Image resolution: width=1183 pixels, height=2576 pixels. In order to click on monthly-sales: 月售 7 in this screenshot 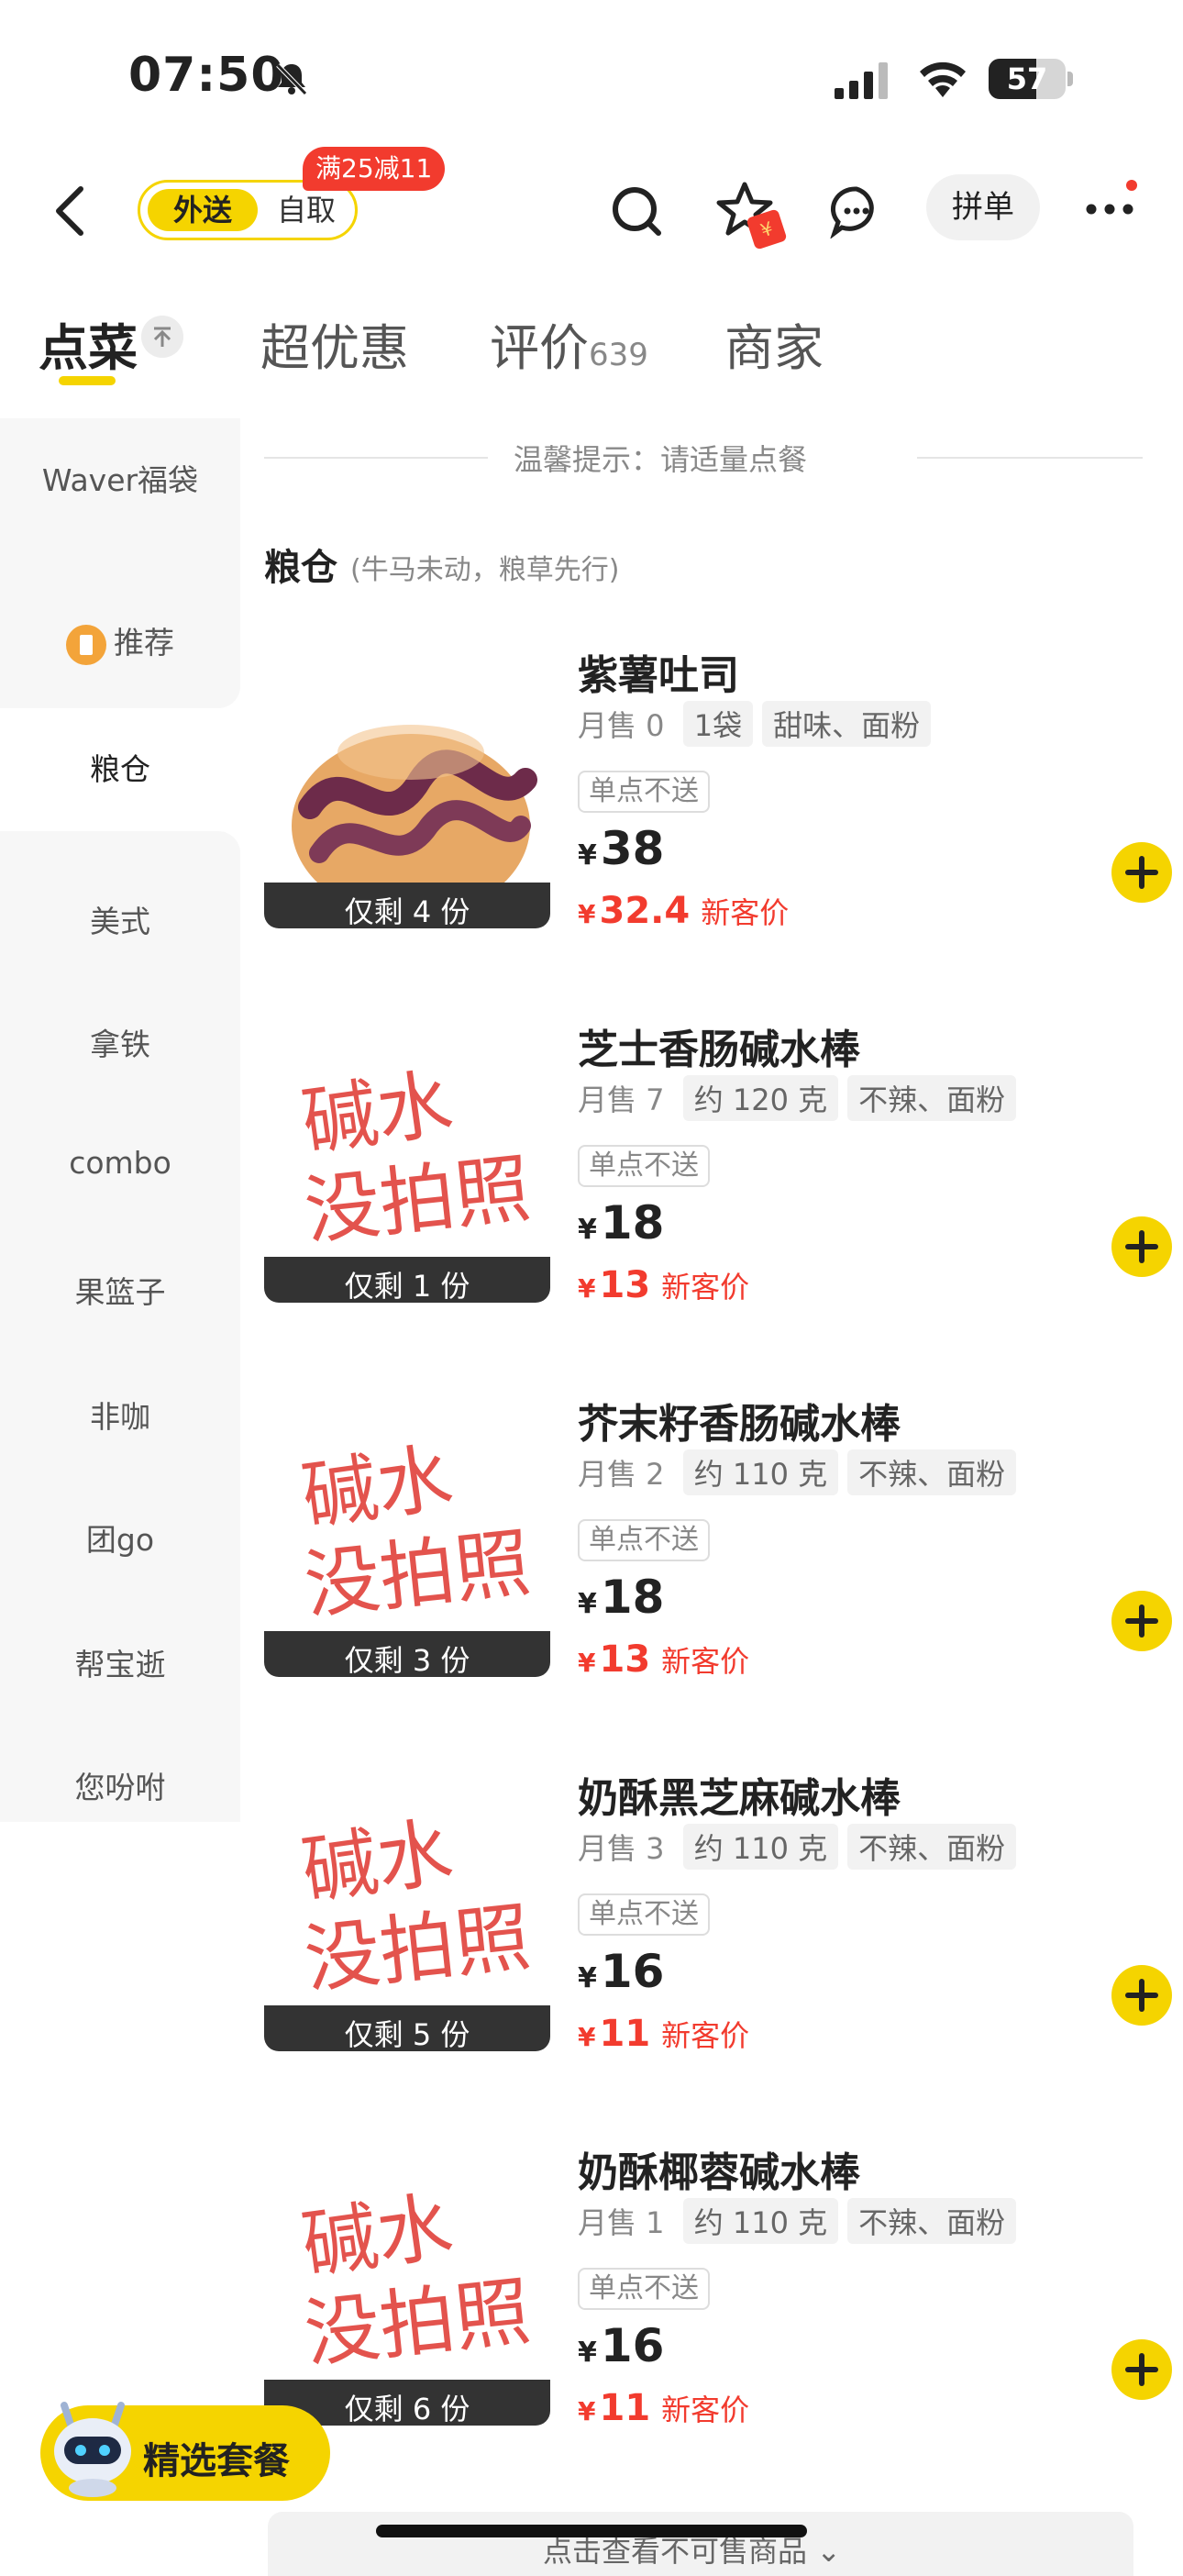, I will do `click(621, 1100)`.